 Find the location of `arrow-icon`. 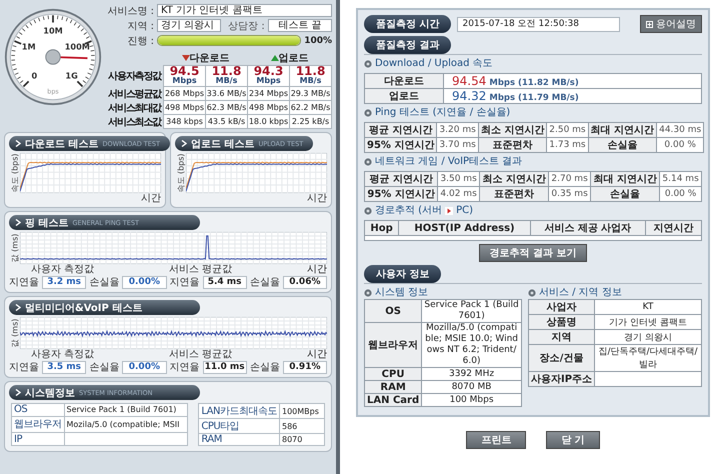

arrow-icon is located at coordinates (449, 211).